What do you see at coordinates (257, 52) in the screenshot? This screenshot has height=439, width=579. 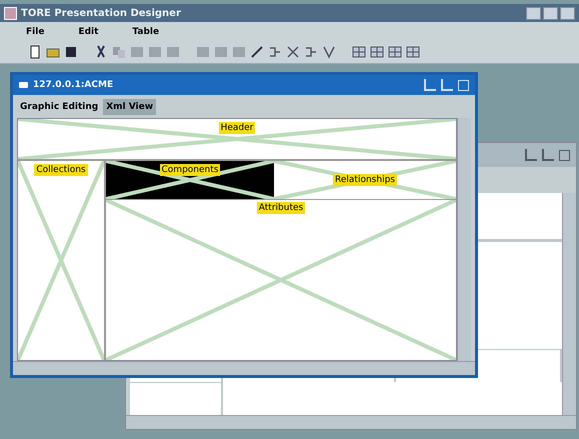 I see `pencil-icon` at bounding box center [257, 52].